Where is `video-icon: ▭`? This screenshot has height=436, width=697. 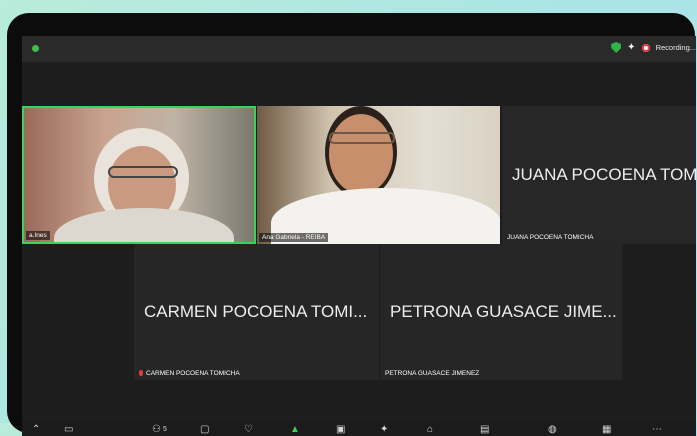
video-icon: ▭ is located at coordinates (68, 430).